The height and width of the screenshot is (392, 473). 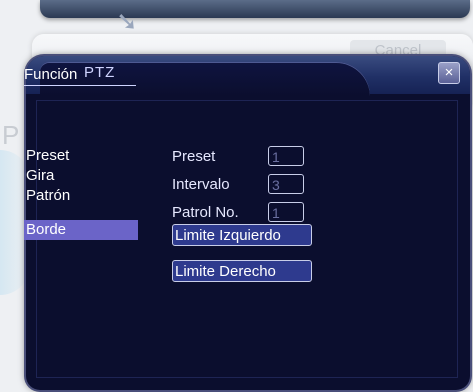 What do you see at coordinates (127, 21) in the screenshot?
I see `down-arrow-icon: ➘` at bounding box center [127, 21].